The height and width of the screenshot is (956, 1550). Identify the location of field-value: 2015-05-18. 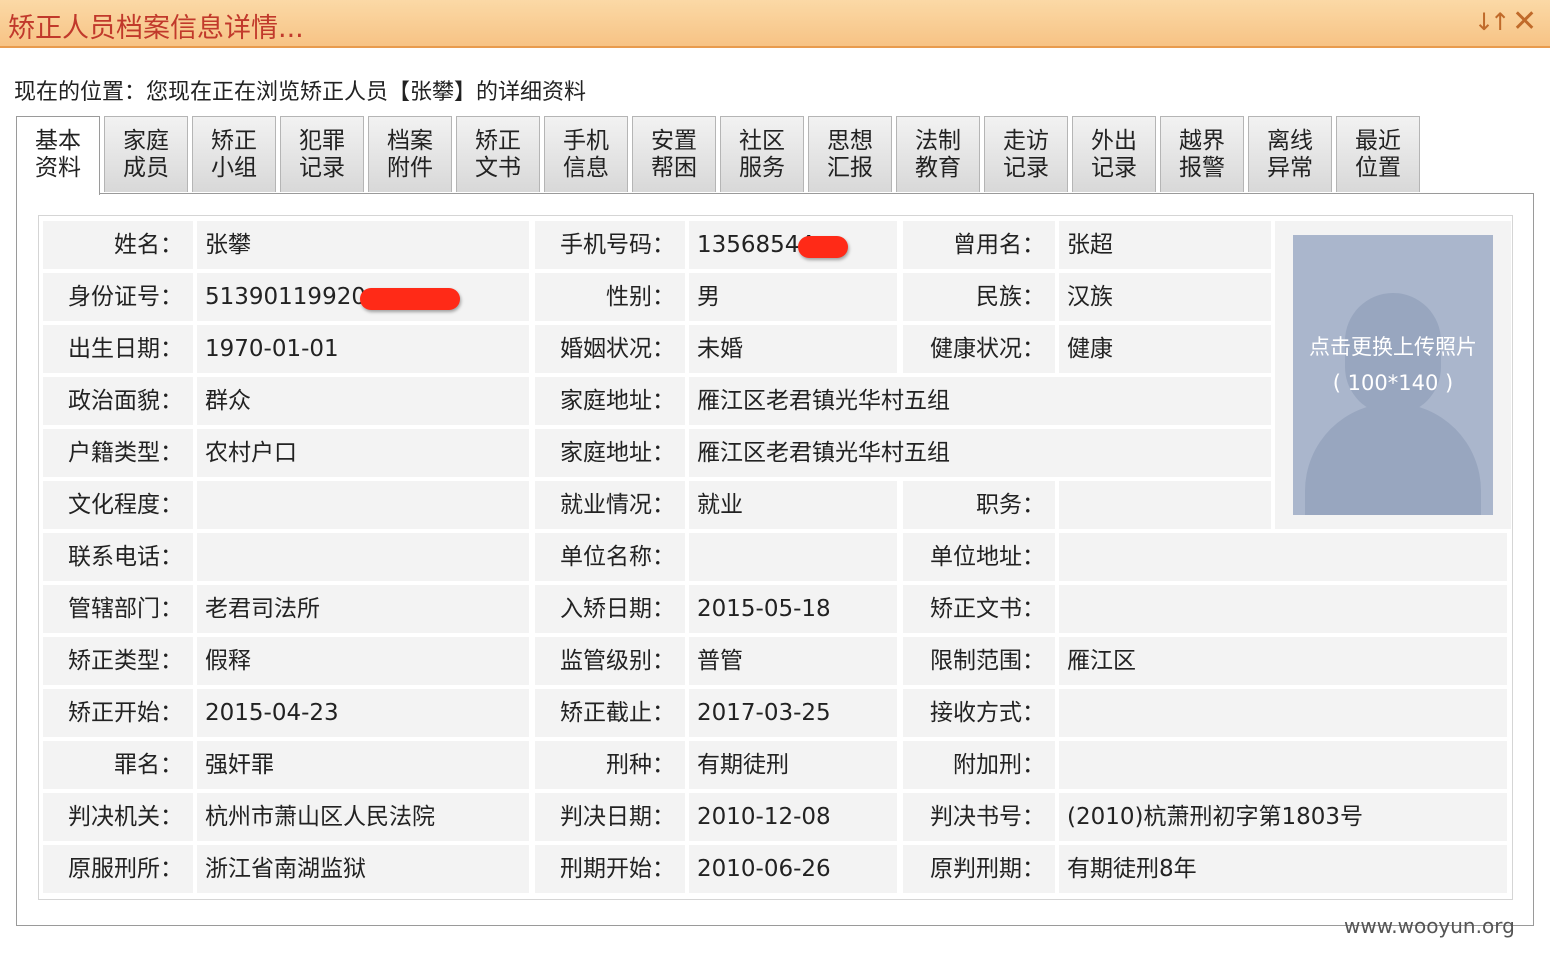
(793, 609).